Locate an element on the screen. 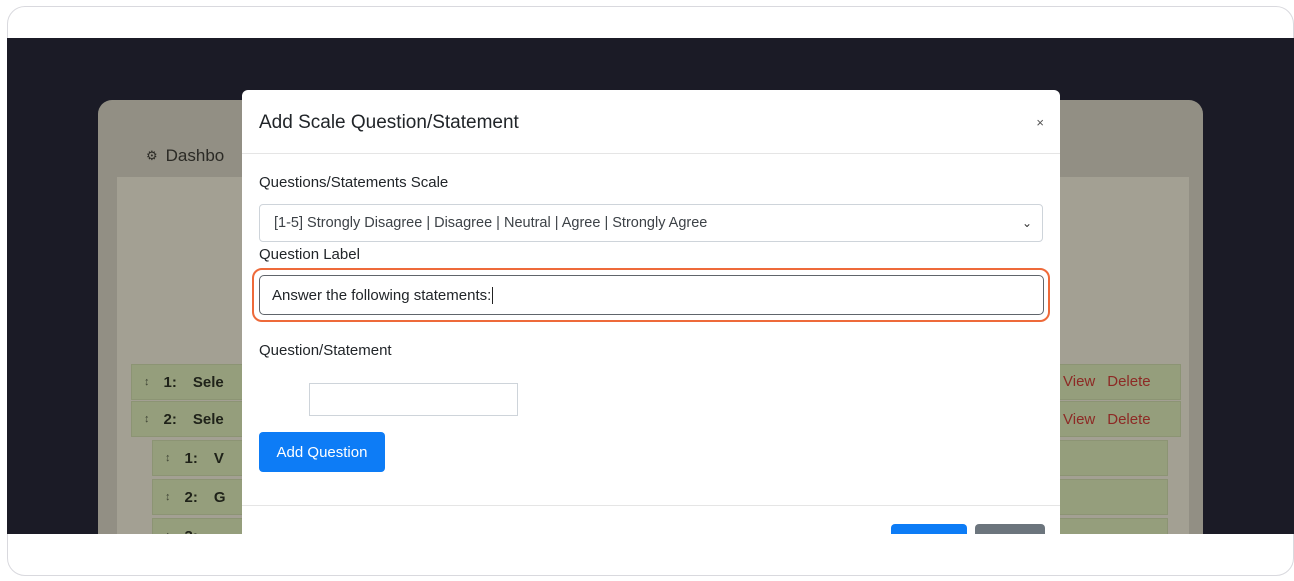 The width and height of the screenshot is (1294, 581). question-label-value: Answer the following statements: is located at coordinates (382, 295).